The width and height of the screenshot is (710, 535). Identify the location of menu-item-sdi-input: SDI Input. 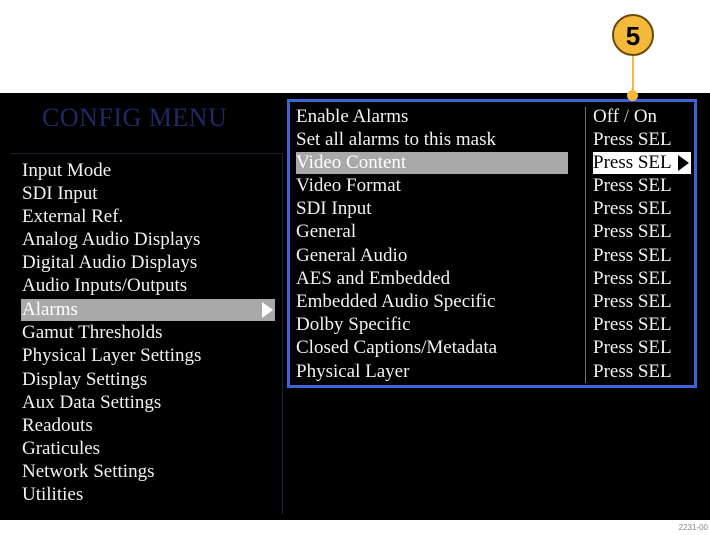
(148, 194).